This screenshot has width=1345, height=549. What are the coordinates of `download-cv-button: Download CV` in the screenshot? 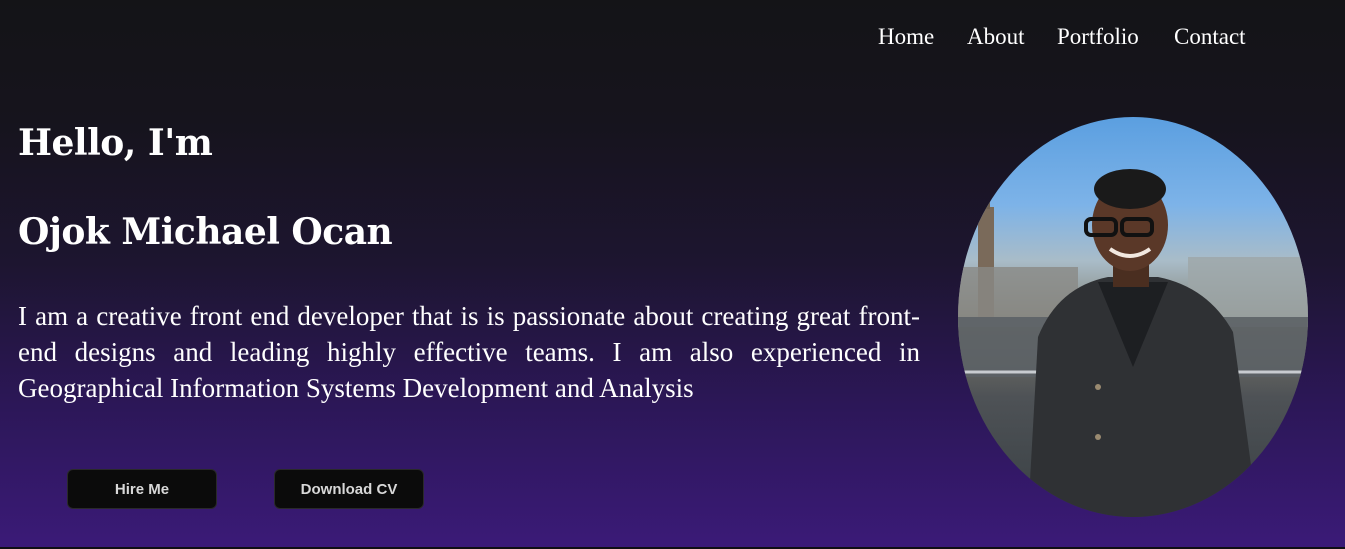 It's located at (349, 489).